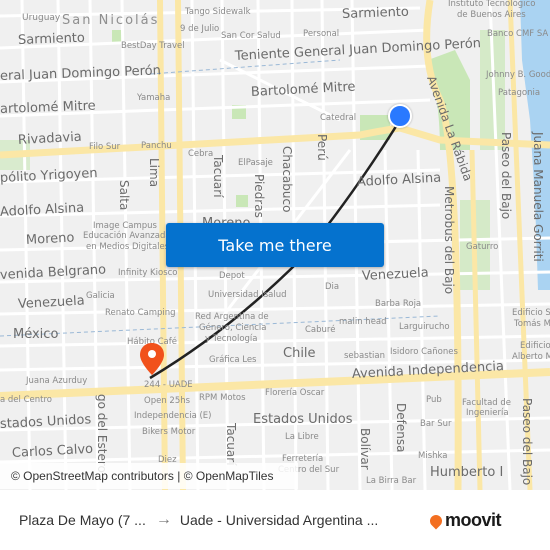  I want to click on poi-label: Dia, so click(332, 287).